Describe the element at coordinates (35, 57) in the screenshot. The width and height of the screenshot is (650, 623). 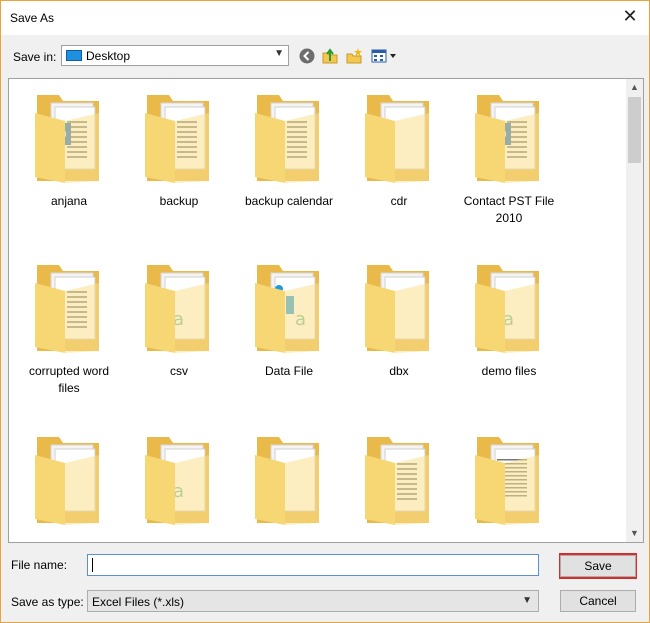
I see `save-in-label: Save in:` at that location.